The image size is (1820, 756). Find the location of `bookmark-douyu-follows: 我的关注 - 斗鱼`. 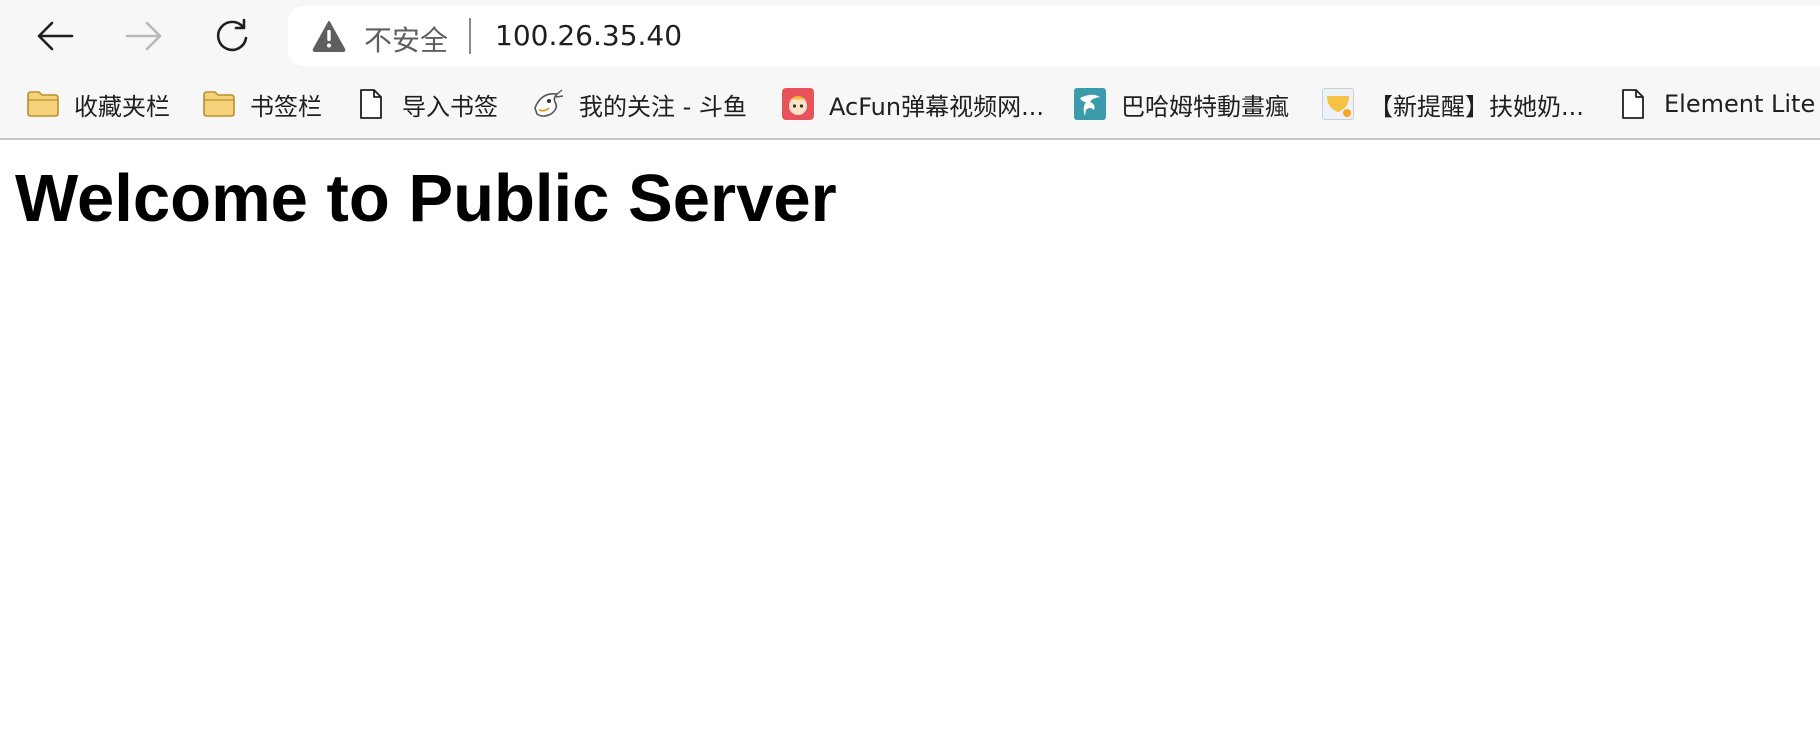

bookmark-douyu-follows: 我的关注 - 斗鱼 is located at coordinates (639, 104).